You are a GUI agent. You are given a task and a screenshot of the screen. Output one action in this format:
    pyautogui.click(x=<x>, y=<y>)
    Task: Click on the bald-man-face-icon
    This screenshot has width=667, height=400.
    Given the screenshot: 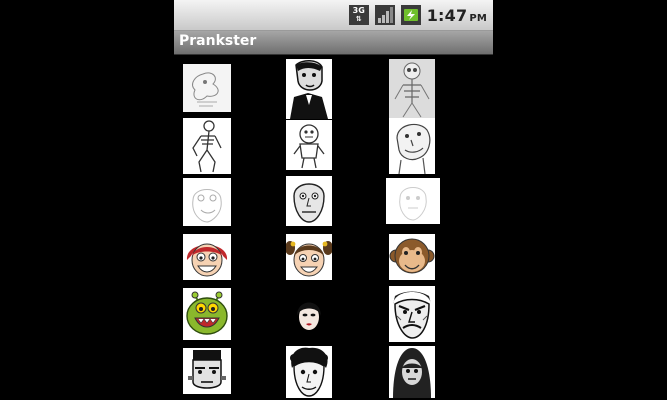 What is the action you would take?
    pyautogui.click(x=309, y=201)
    